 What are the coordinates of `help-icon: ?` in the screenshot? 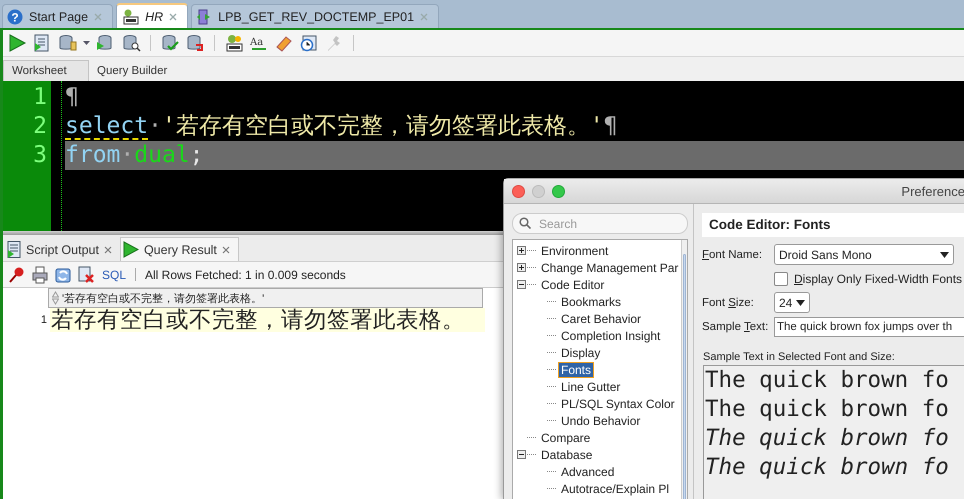 It's located at (15, 16).